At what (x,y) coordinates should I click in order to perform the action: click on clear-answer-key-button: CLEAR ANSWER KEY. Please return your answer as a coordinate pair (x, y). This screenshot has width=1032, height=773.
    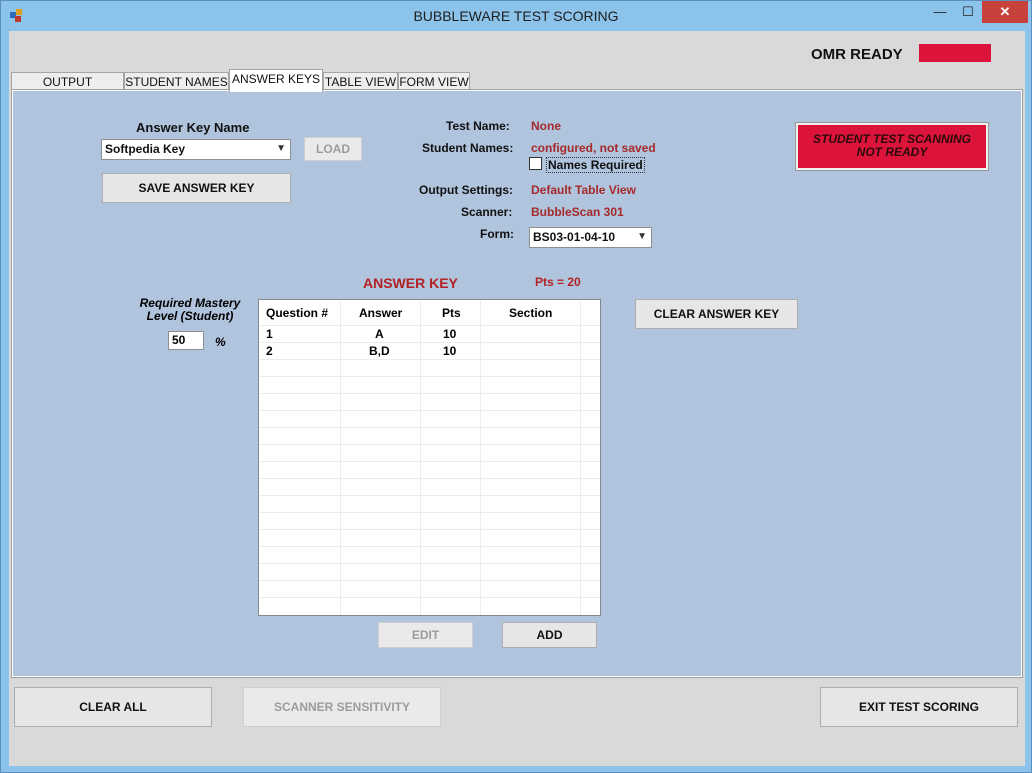
    Looking at the image, I should click on (716, 314).